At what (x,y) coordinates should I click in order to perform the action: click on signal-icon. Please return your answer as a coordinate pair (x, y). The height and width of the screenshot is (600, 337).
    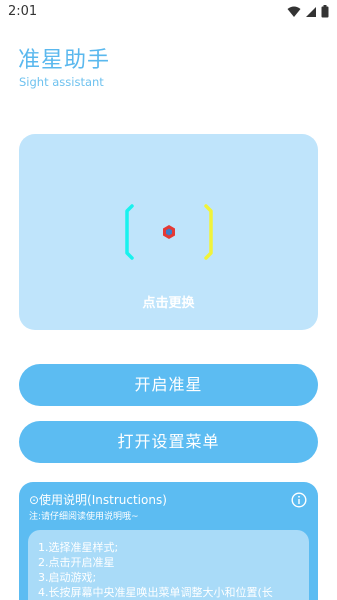
    Looking at the image, I should click on (311, 12).